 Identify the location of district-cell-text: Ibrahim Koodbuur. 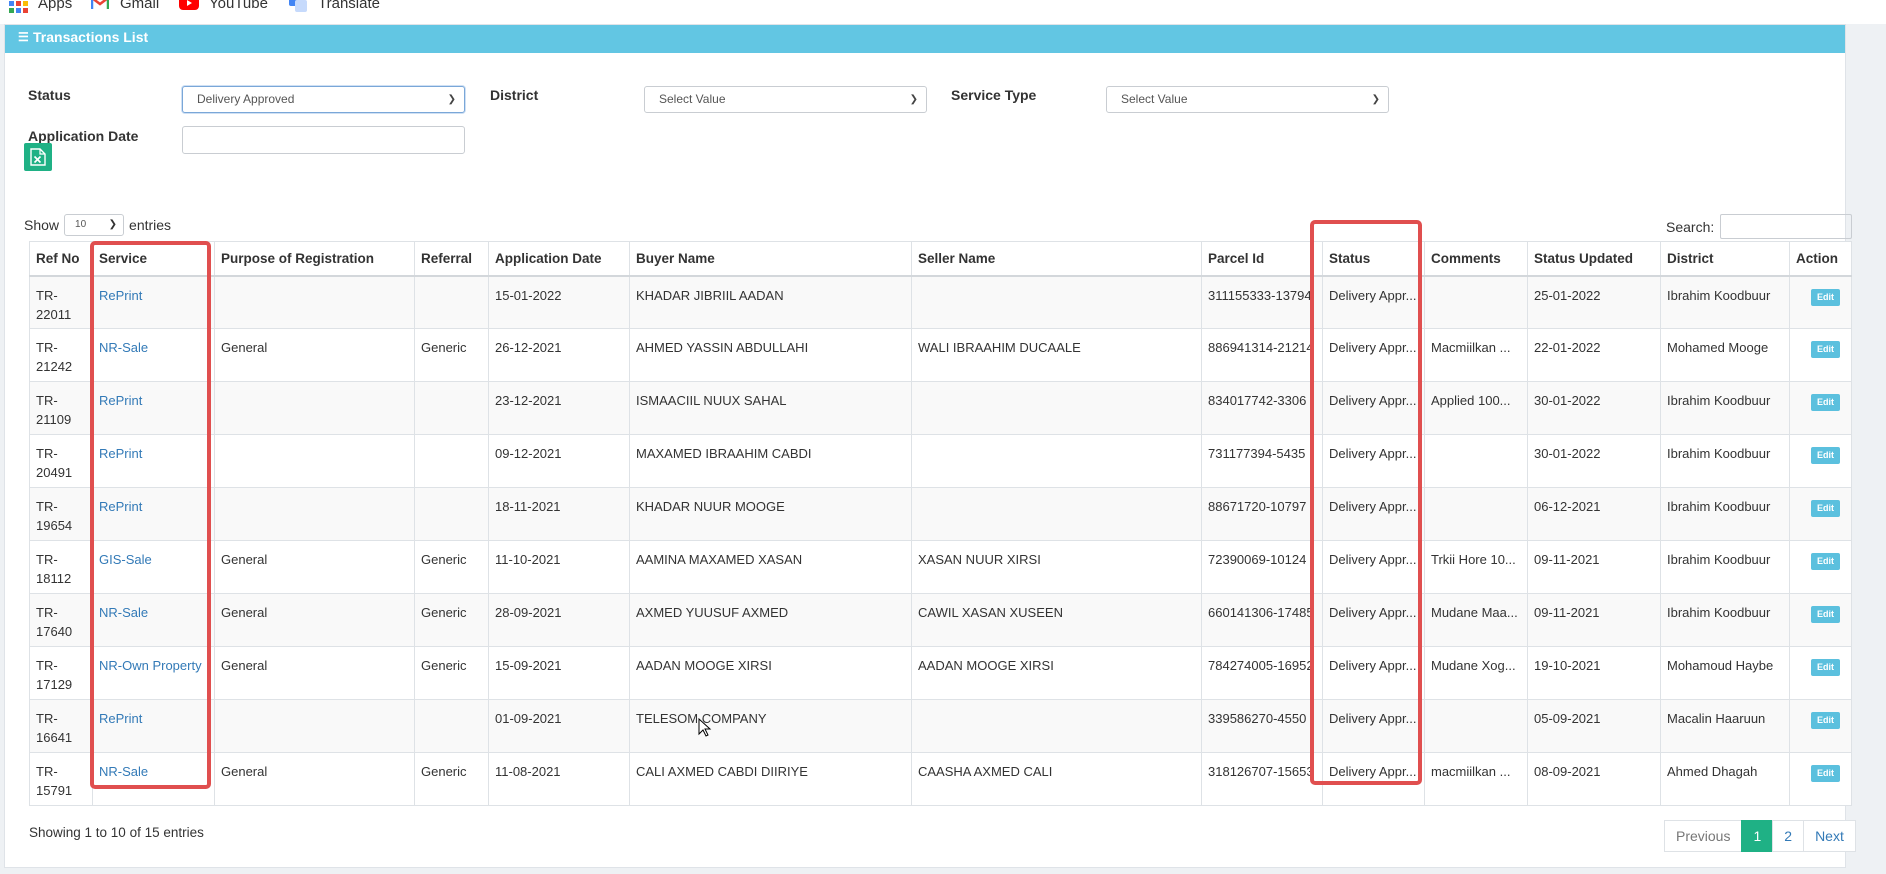
(1719, 612).